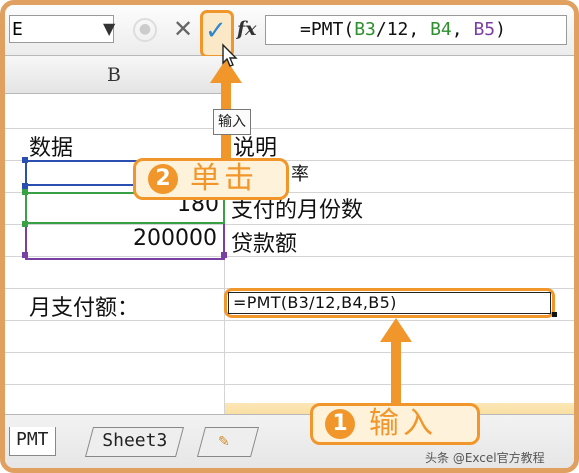  Describe the element at coordinates (84, 306) in the screenshot. I see `cell-b7: 月支付额：` at that location.